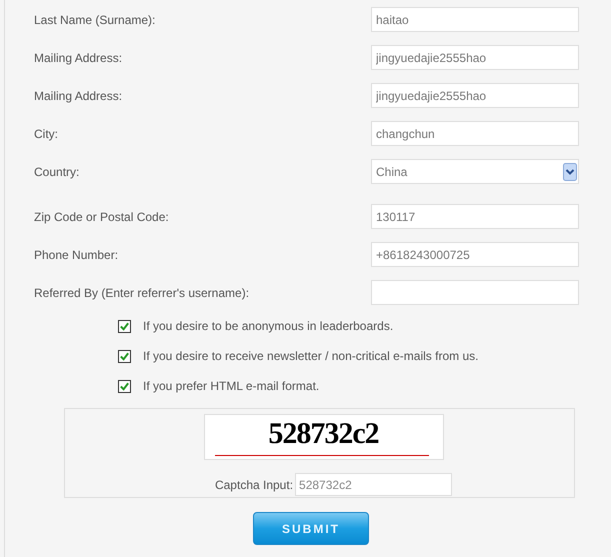 This screenshot has width=611, height=557. Describe the element at coordinates (475, 19) in the screenshot. I see `input-field: haitao` at that location.